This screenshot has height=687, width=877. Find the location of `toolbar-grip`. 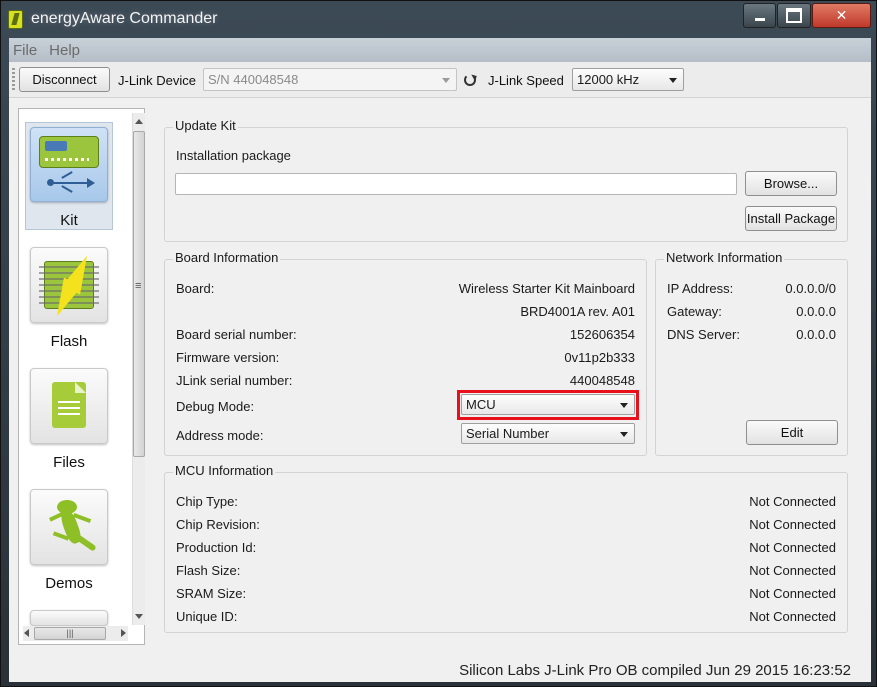

toolbar-grip is located at coordinates (13, 80).